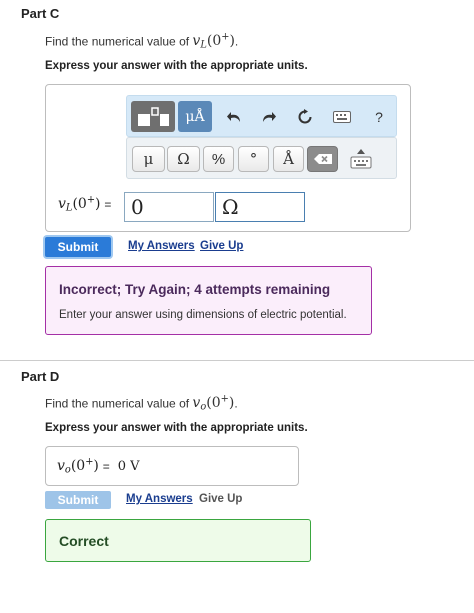  I want to click on part-c-give-up-link: Give Up, so click(221, 246).